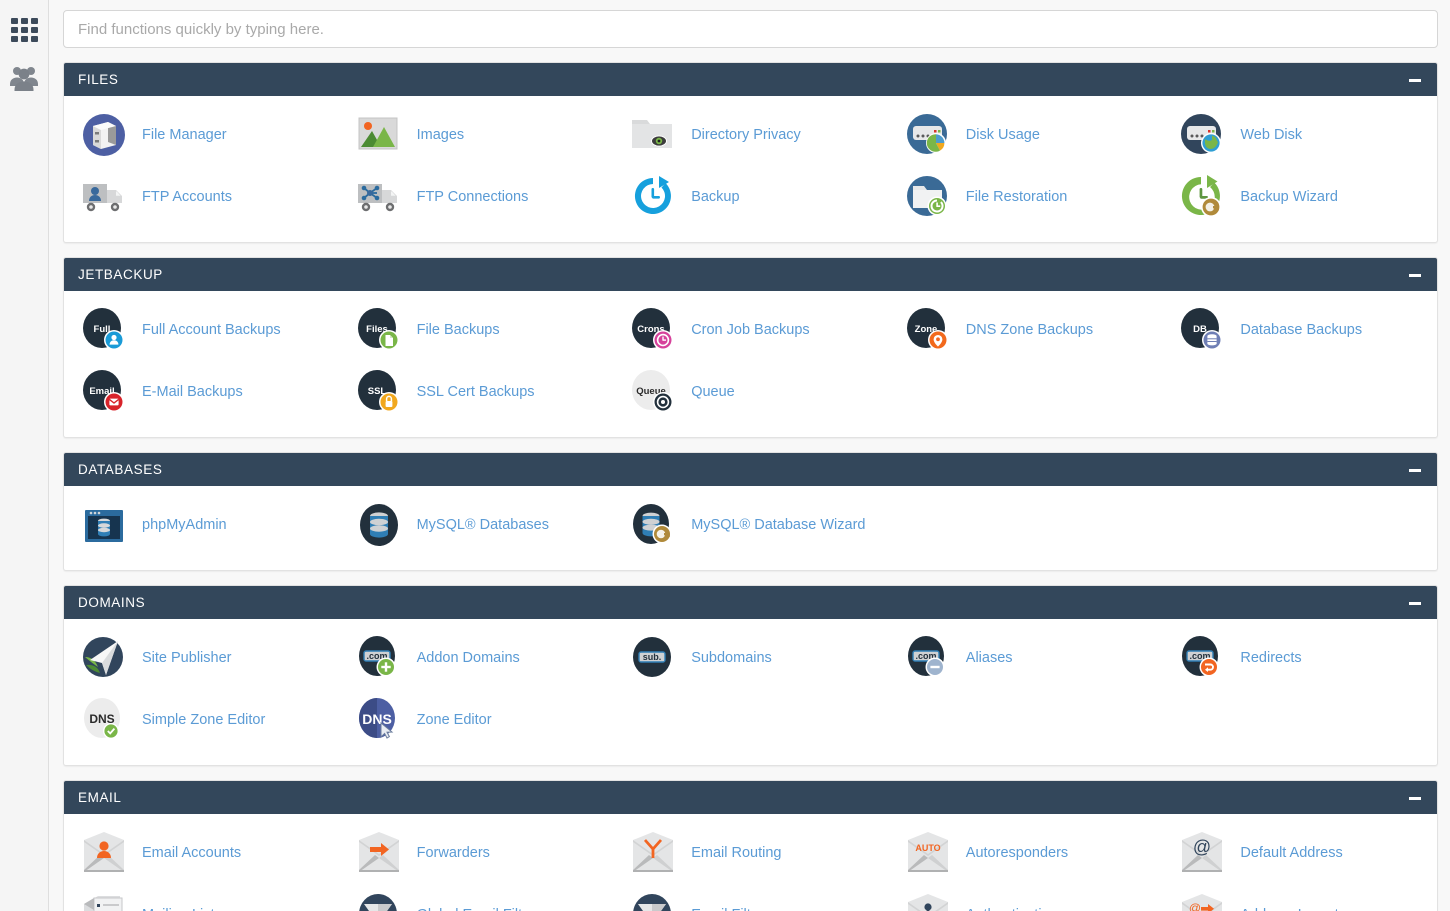 The width and height of the screenshot is (1450, 911). What do you see at coordinates (750, 897) in the screenshot?
I see `tile-email-filters: Email Filters` at bounding box center [750, 897].